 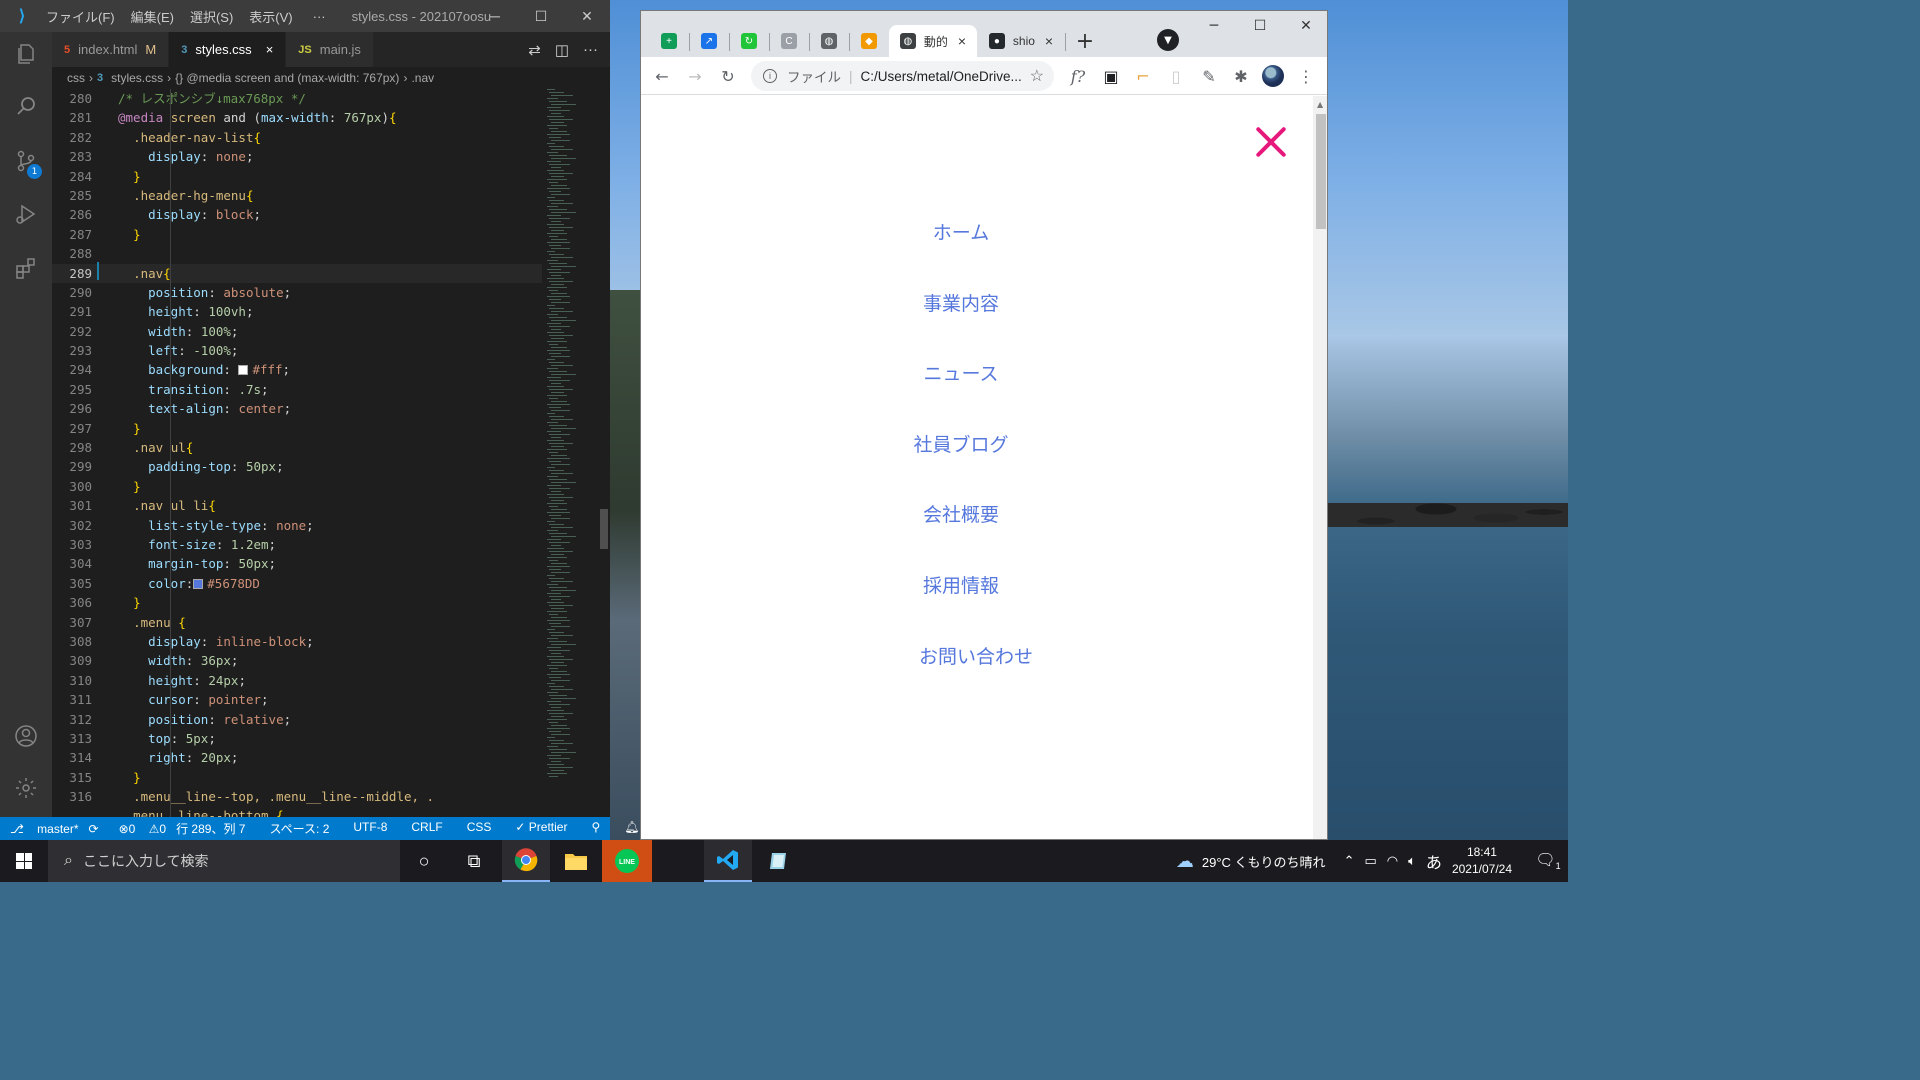 I want to click on chrome-menu-icon: ⋮, so click(x=1306, y=76).